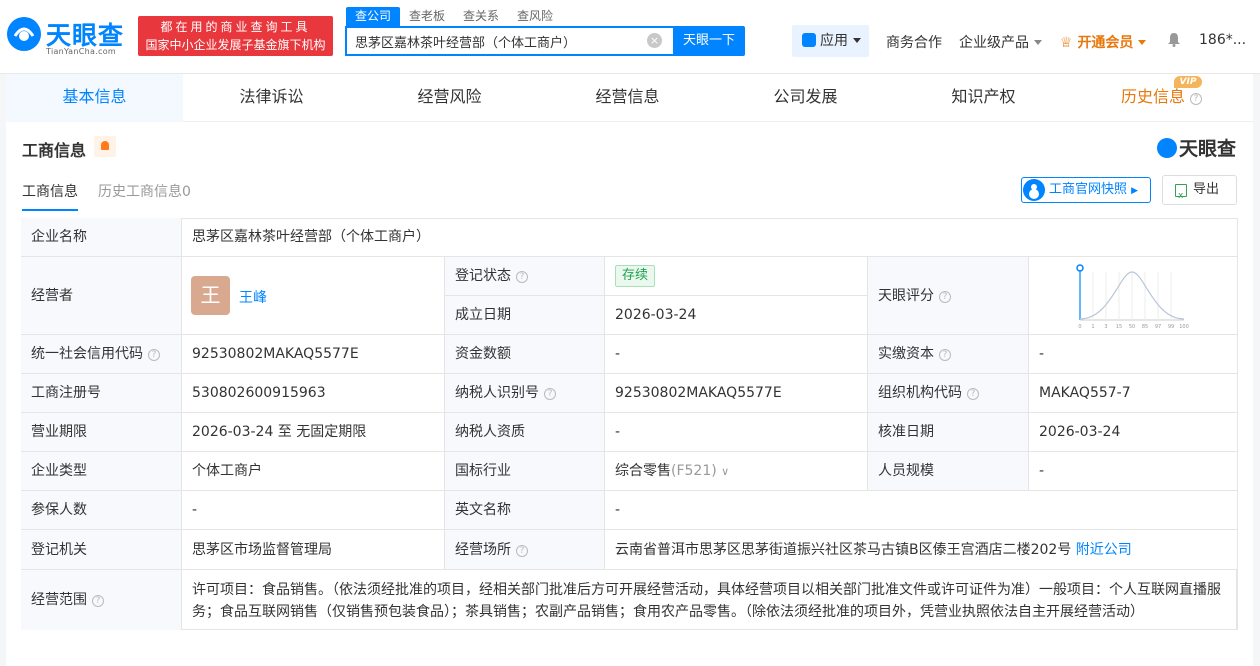  Describe the element at coordinates (1079, 327) in the screenshot. I see `score-tick: 0` at that location.